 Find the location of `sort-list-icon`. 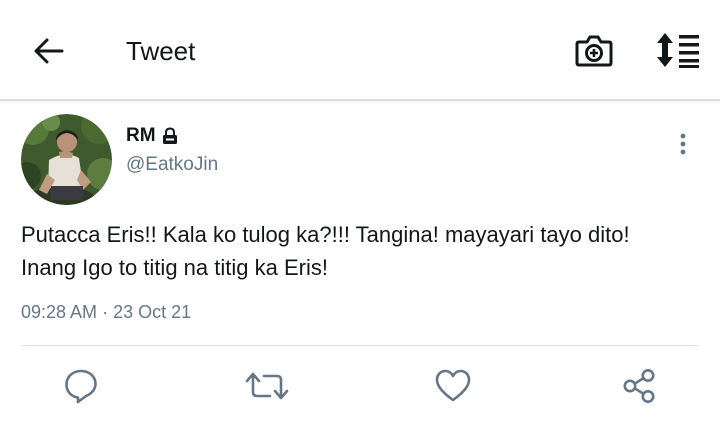

sort-list-icon is located at coordinates (678, 50).